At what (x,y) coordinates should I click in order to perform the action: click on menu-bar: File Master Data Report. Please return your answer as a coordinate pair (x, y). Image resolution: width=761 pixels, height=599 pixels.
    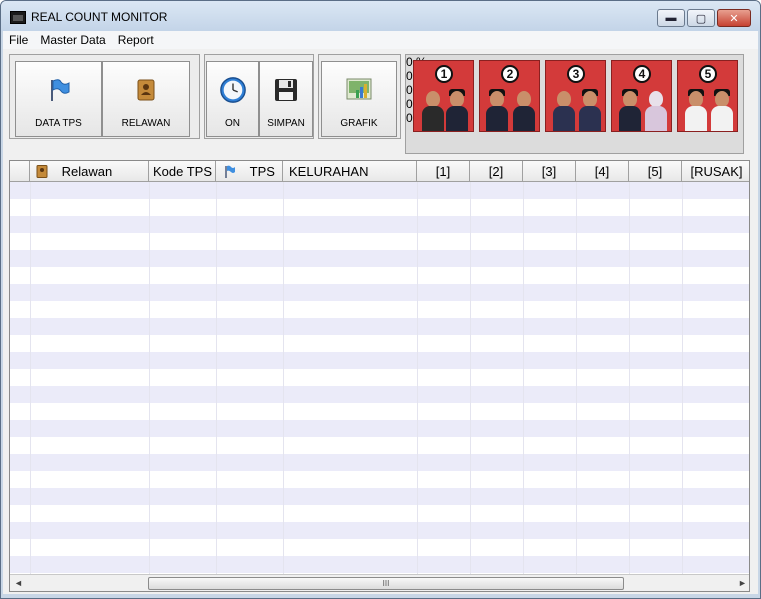
    Looking at the image, I should click on (380, 40).